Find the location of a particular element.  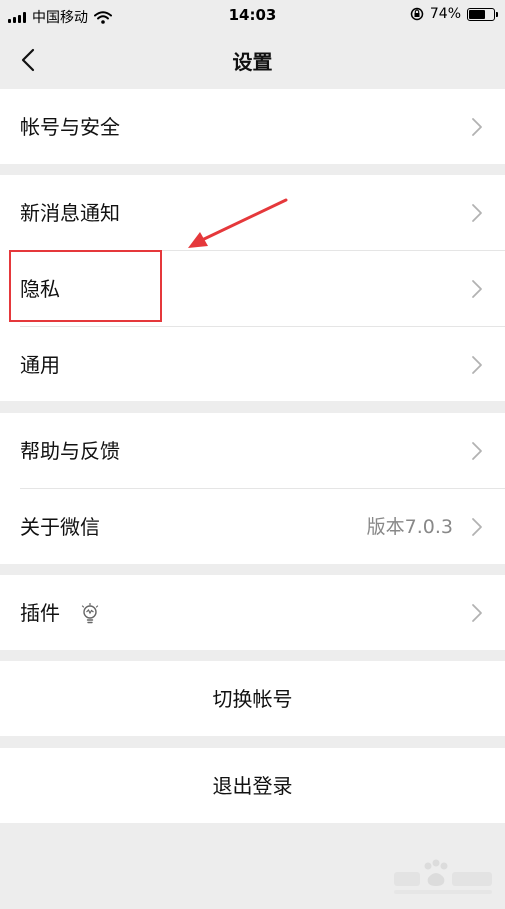

watermark-logo-icon is located at coordinates (443, 876).